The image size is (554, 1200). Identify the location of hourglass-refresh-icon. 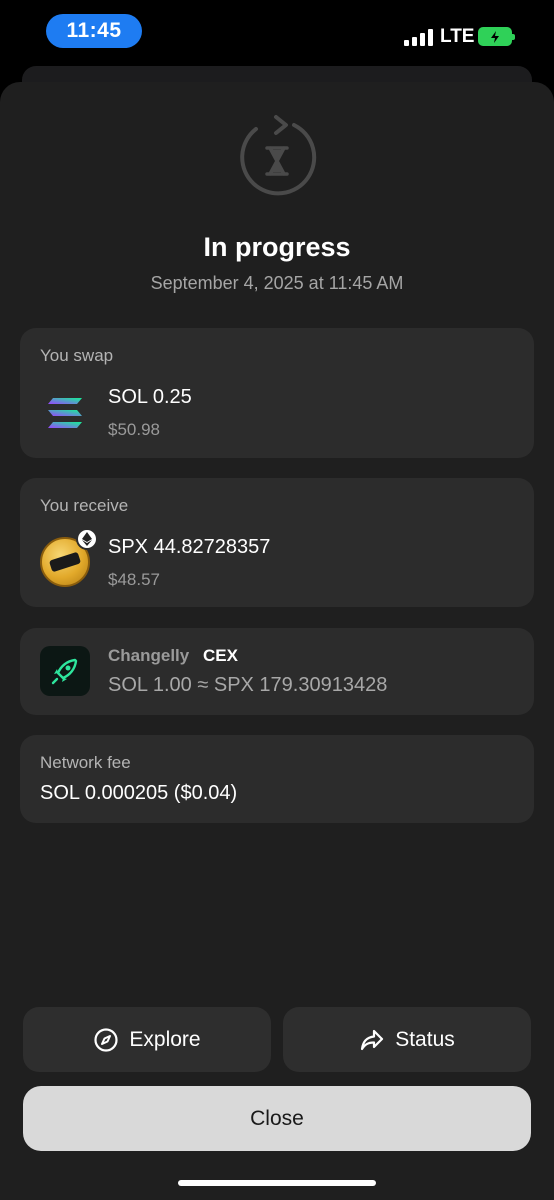
(278, 155).